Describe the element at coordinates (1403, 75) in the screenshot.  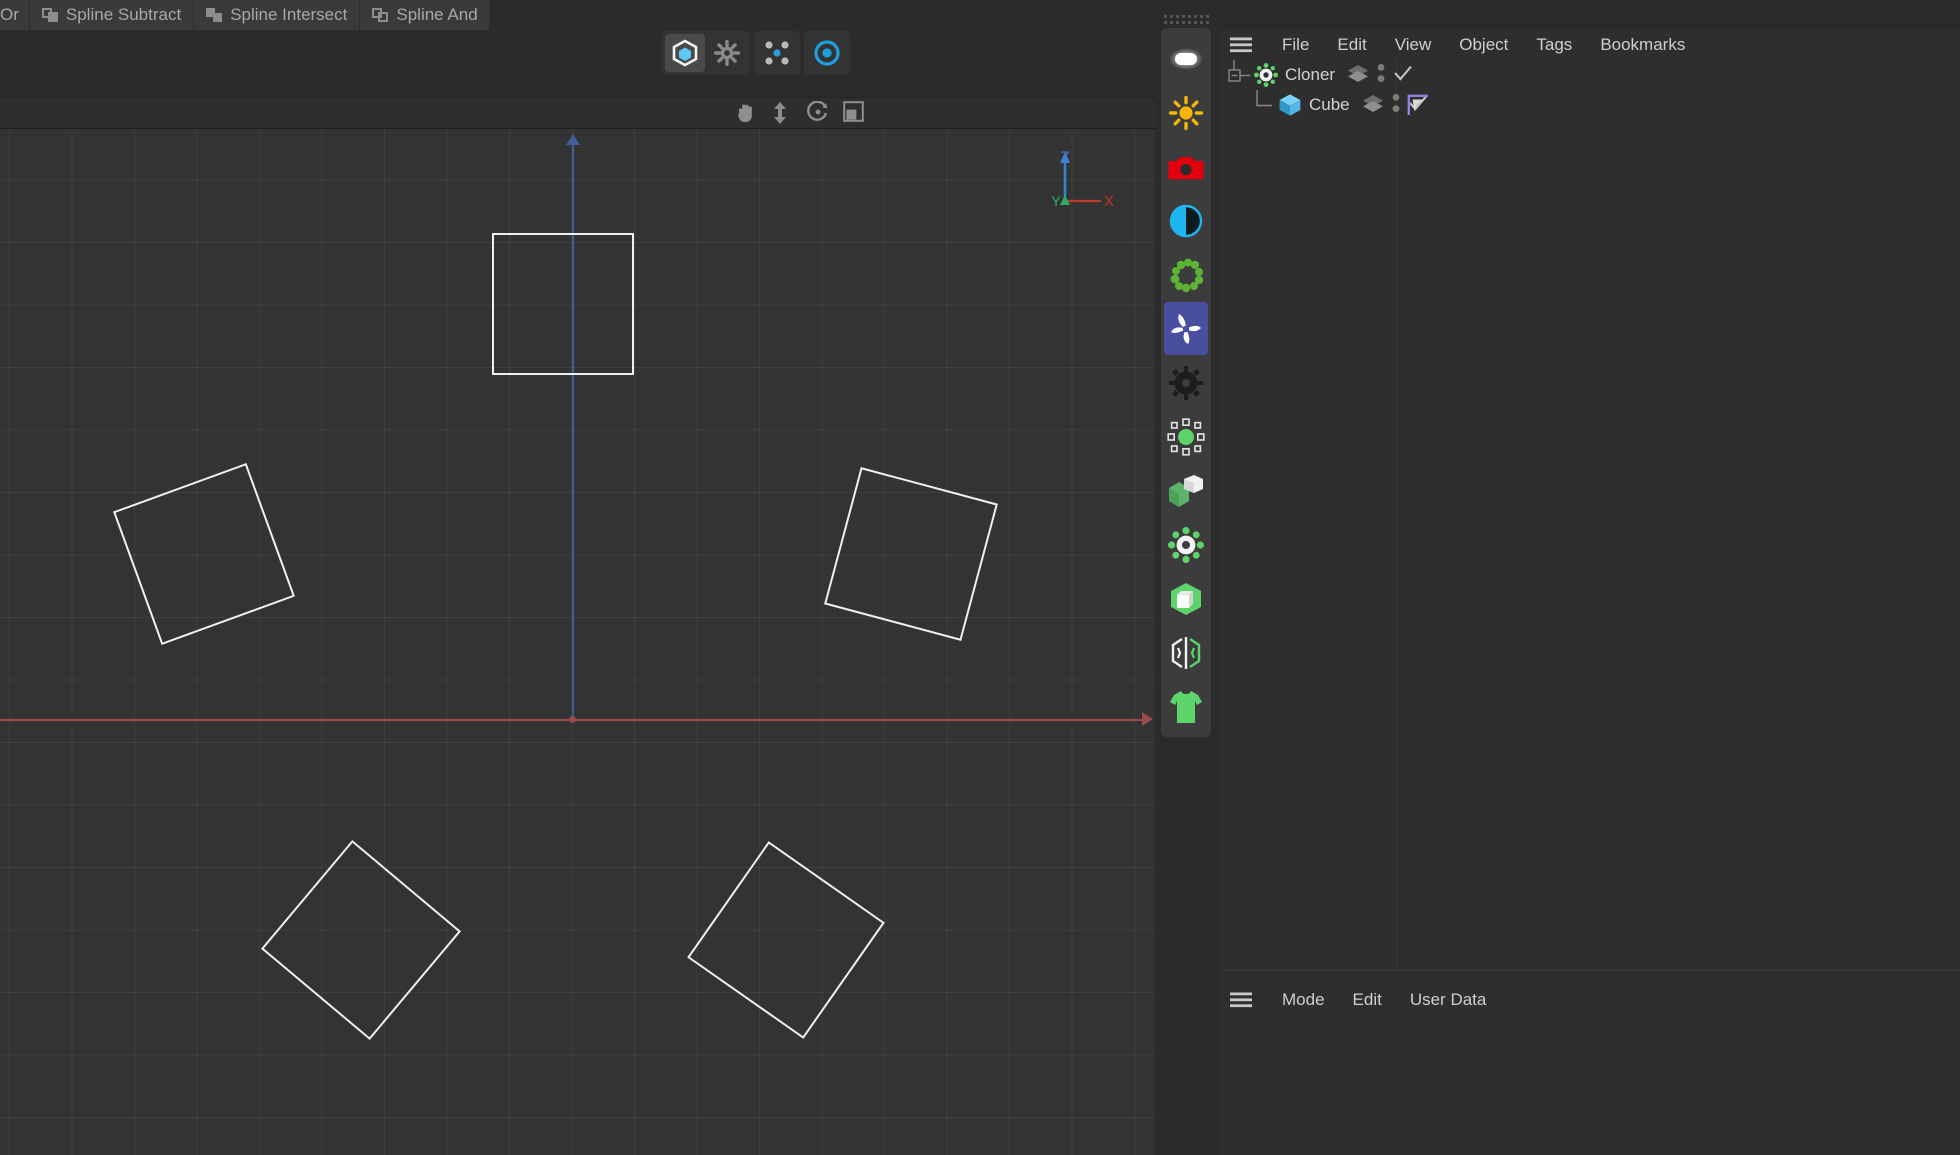
I see `enable-check-icon` at that location.